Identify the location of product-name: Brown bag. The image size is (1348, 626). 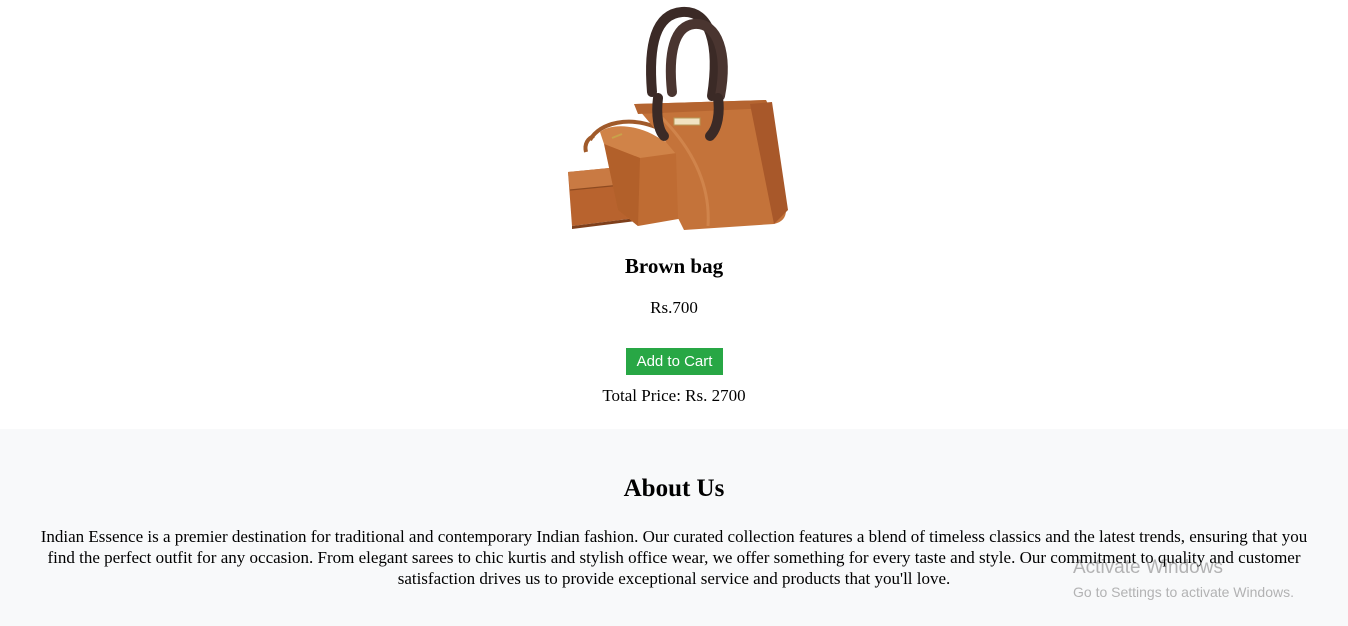
(674, 266).